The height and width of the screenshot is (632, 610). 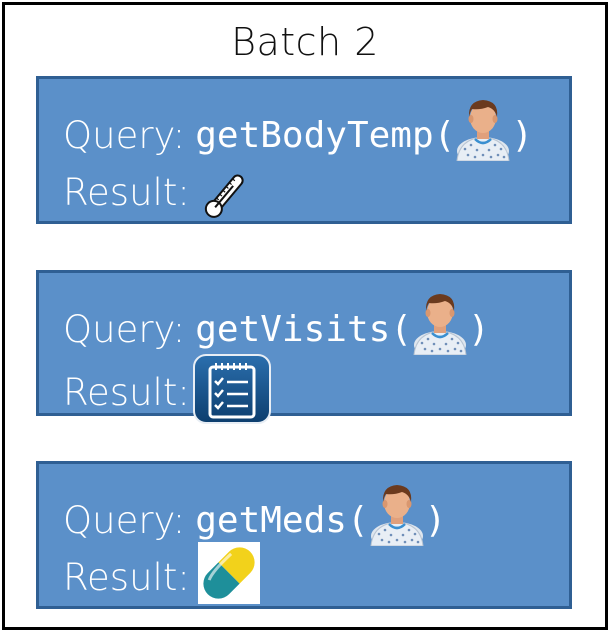 I want to click on pill-icon, so click(x=228, y=573).